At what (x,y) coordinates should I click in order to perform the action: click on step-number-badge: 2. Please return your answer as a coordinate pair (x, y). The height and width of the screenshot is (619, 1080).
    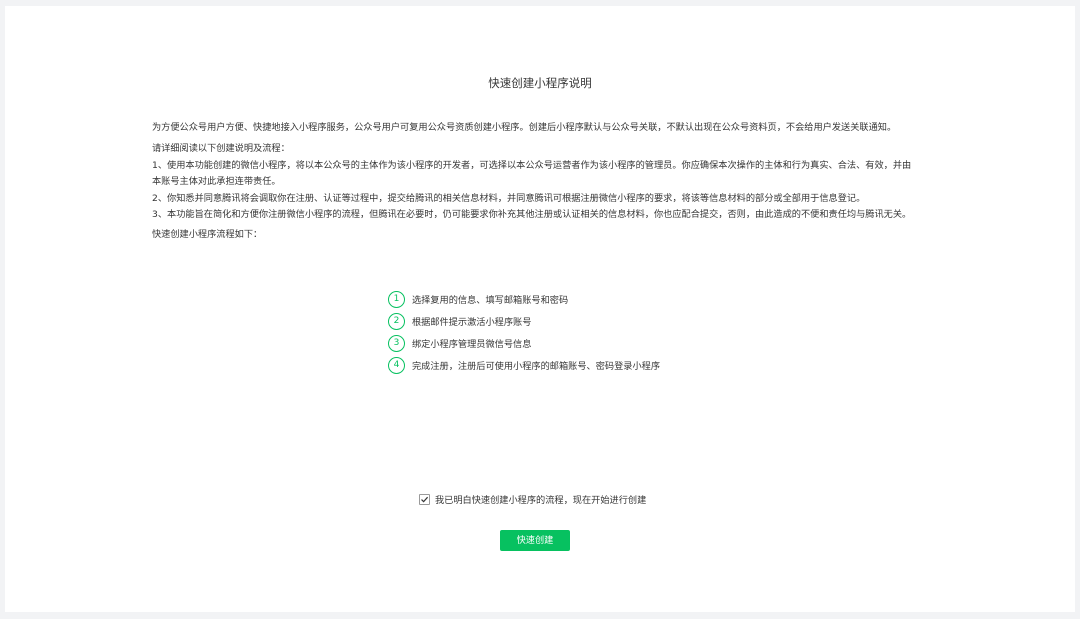
    Looking at the image, I should click on (396, 321).